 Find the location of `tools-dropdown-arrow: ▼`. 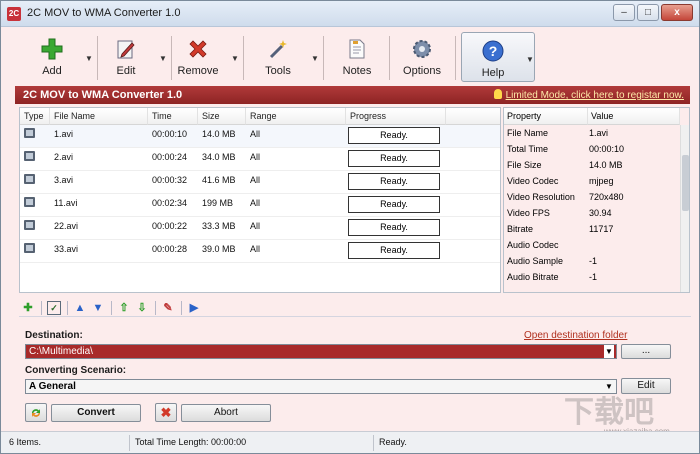

tools-dropdown-arrow: ▼ is located at coordinates (315, 58).